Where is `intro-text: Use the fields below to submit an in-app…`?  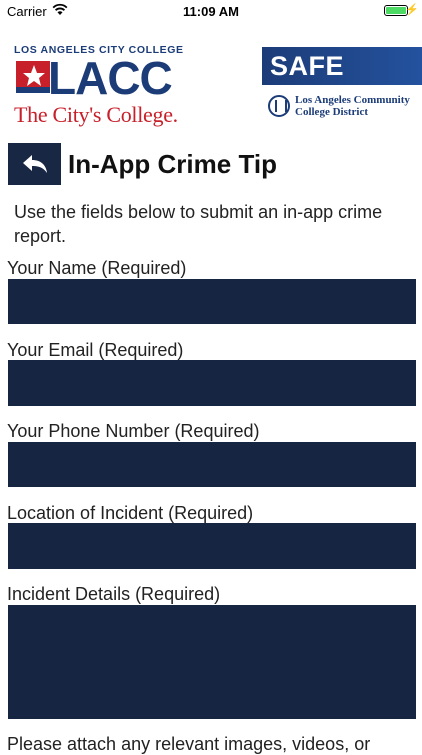 intro-text: Use the fields below to submit an in-app… is located at coordinates (198, 224).